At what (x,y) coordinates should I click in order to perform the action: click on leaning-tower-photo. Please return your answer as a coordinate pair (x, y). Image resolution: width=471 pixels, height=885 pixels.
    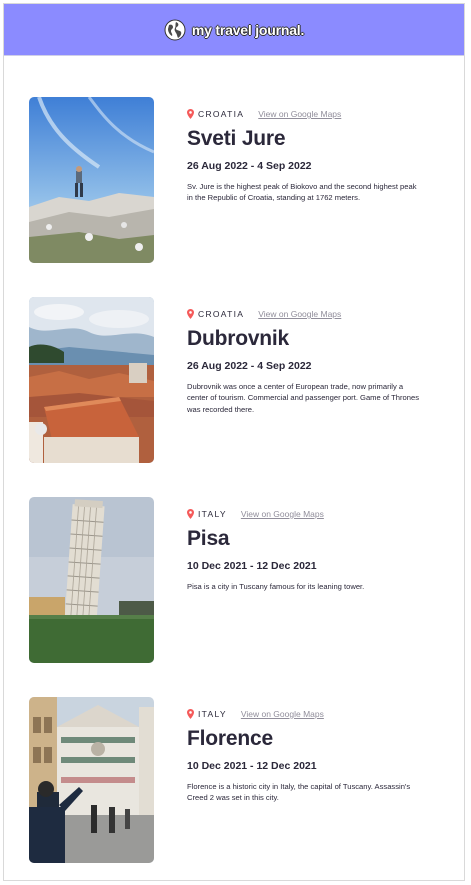
    Looking at the image, I should click on (91, 580).